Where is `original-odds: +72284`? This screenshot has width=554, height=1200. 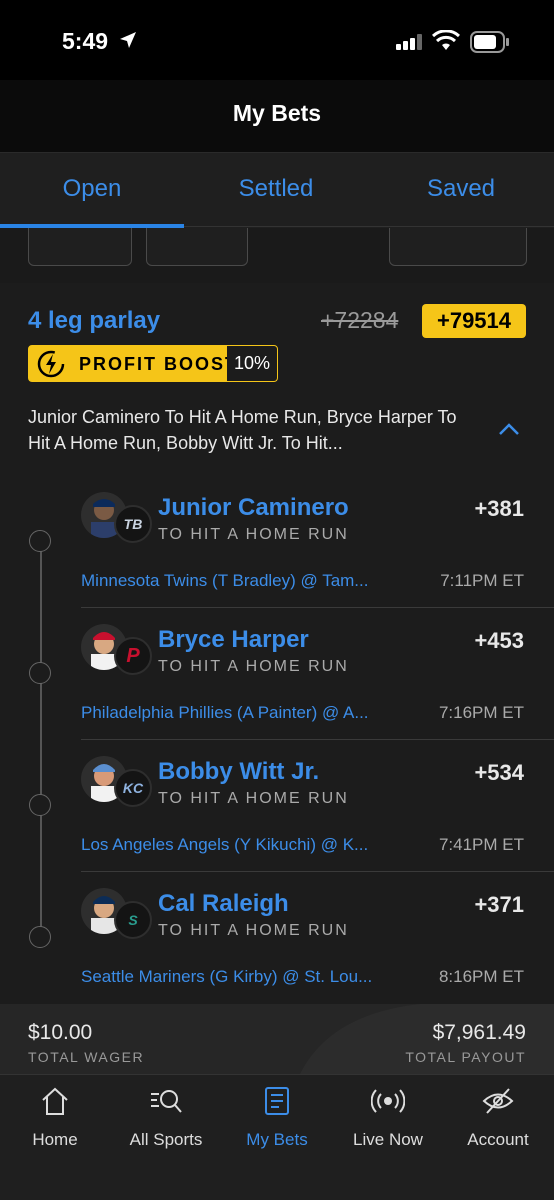 original-odds: +72284 is located at coordinates (360, 320).